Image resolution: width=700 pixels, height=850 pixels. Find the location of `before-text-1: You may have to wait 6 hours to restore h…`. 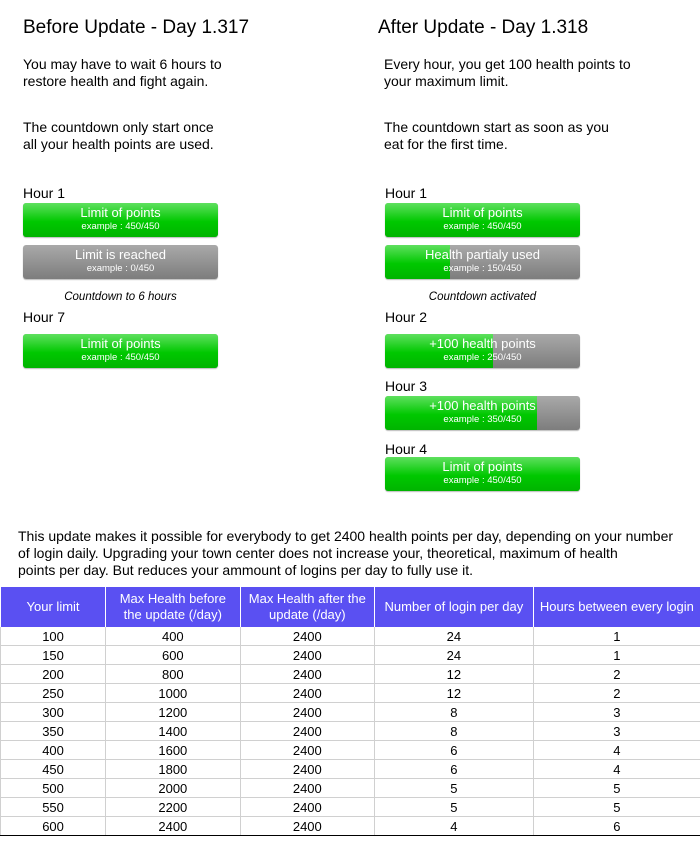

before-text-1: You may have to wait 6 hours to restore h… is located at coordinates (122, 72).